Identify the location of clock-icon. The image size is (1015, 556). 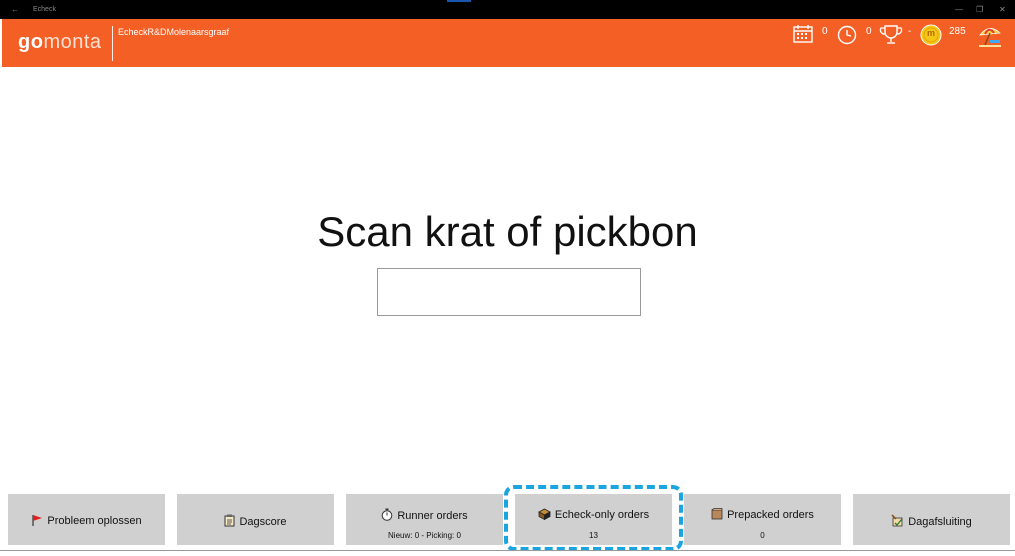
(847, 36).